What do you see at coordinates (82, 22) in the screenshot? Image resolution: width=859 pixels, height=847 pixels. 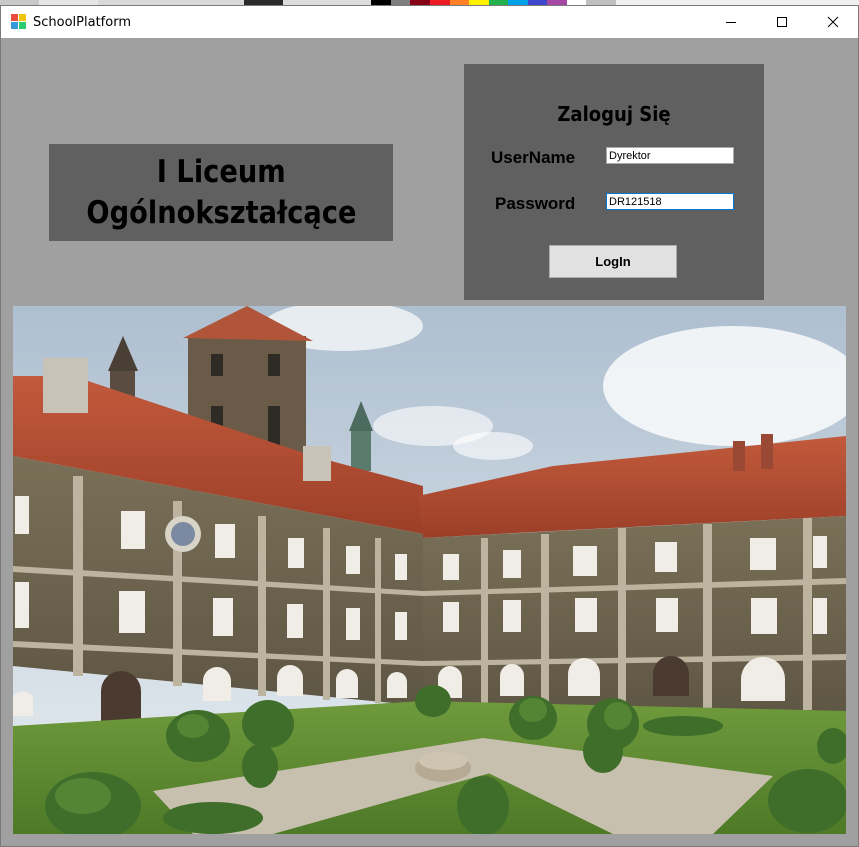 I see `window-title: SchoolPlatform` at bounding box center [82, 22].